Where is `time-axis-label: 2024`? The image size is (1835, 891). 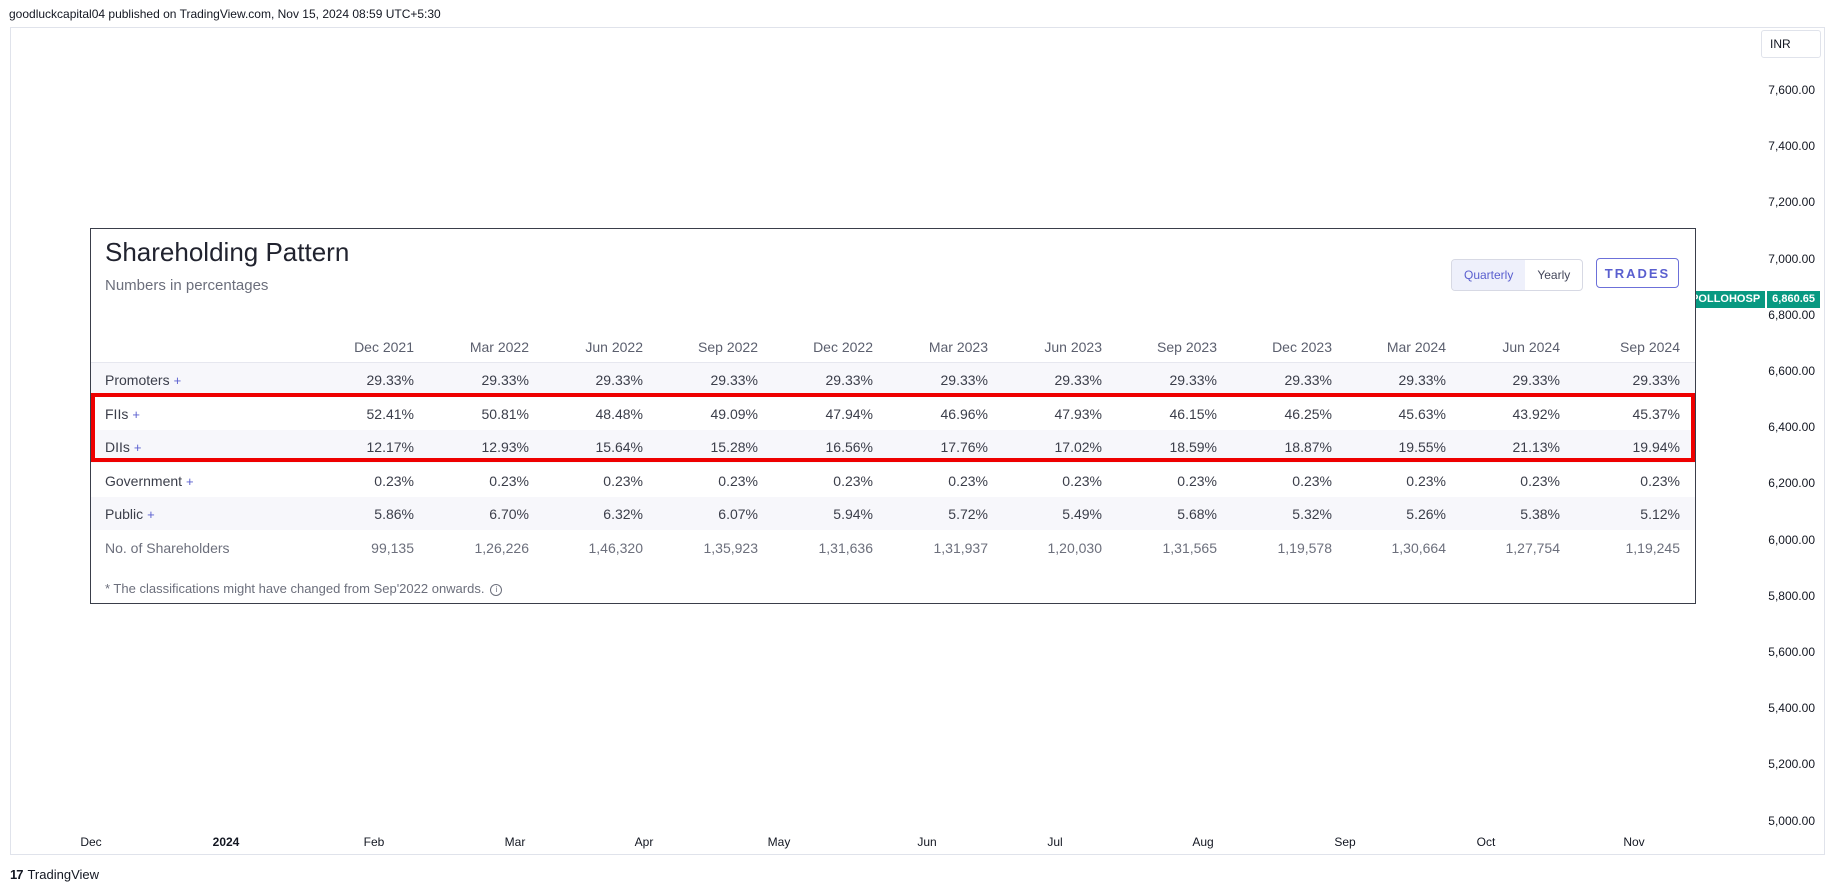
time-axis-label: 2024 is located at coordinates (226, 842).